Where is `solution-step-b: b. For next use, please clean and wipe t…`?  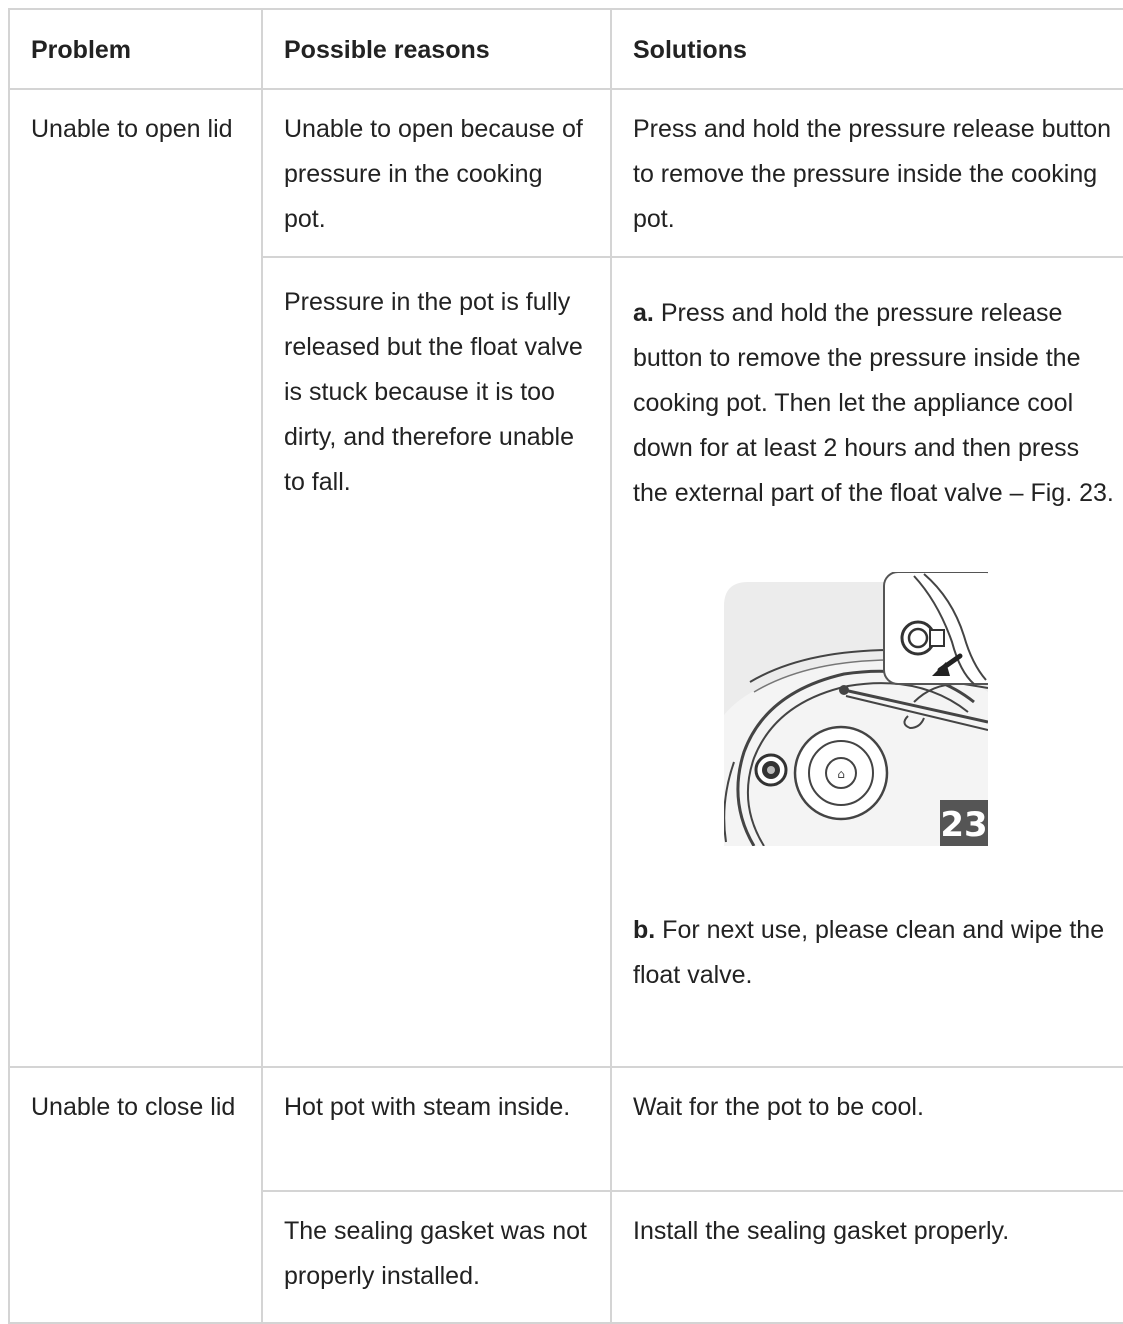
solution-step-b: b. For next use, please clean and wipe t… is located at coordinates (875, 953).